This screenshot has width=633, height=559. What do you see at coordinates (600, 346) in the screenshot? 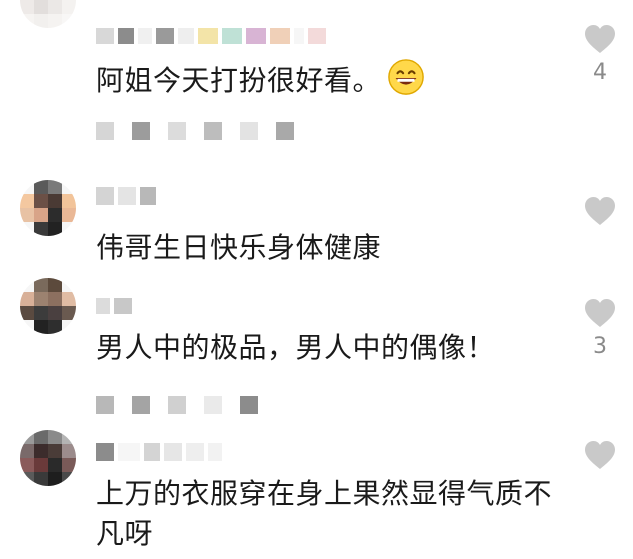
I see `like-count: 3` at bounding box center [600, 346].